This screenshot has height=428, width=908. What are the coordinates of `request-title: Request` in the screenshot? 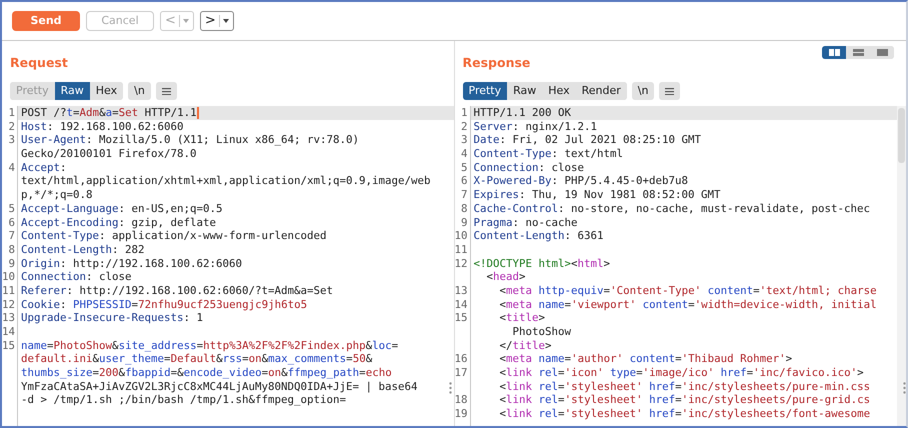 It's located at (39, 63).